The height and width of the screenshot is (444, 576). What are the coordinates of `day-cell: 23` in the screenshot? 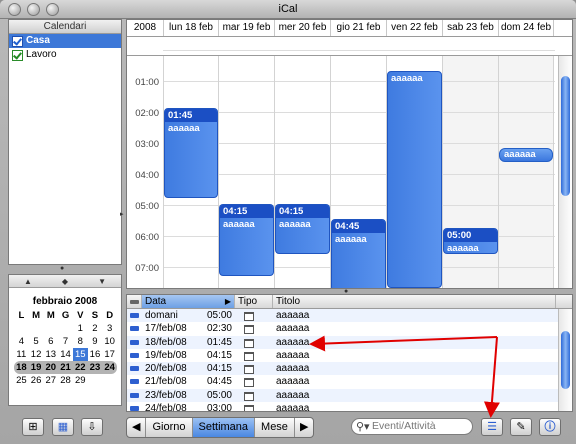 It's located at (95, 367).